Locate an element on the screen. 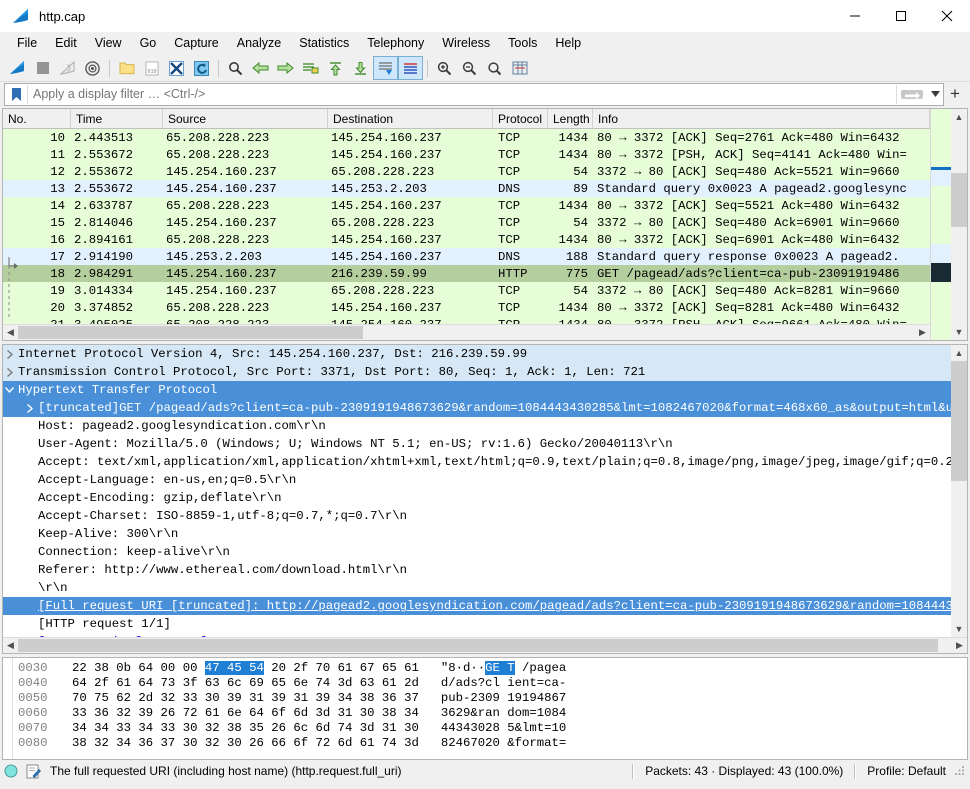  hscroll-left-arrow-icon: ◀ is located at coordinates (10, 332).